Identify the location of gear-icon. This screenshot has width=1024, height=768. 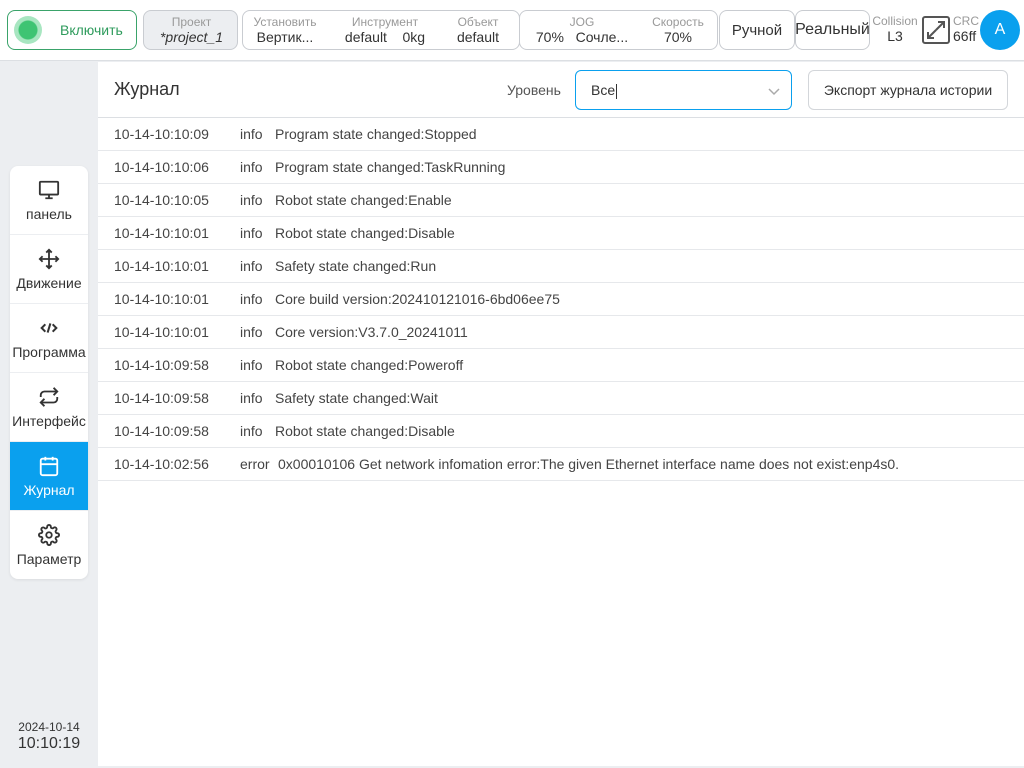
(49, 535).